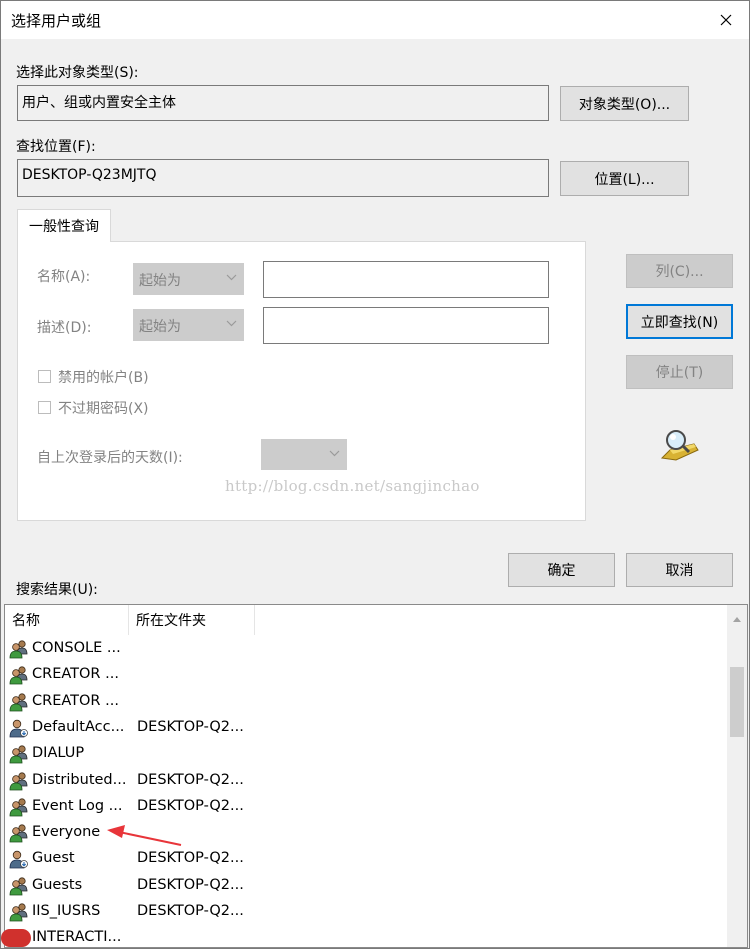 The image size is (750, 949). Describe the element at coordinates (53, 858) in the screenshot. I see `row-name: Guest` at that location.